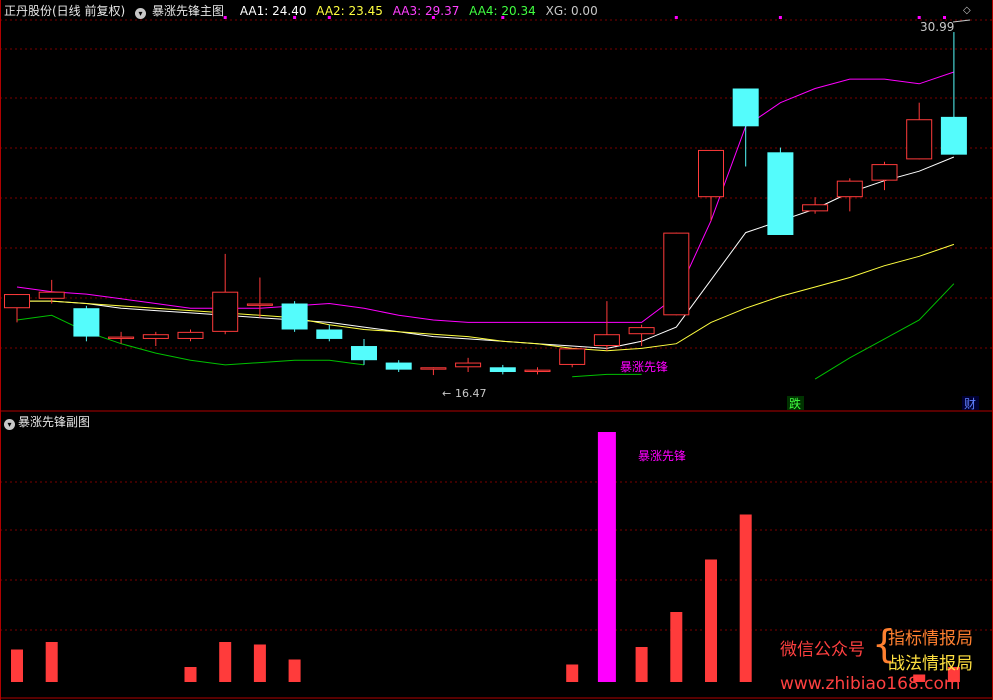  What do you see at coordinates (930, 664) in the screenshot?
I see `watermark-line2: 战法情报局` at bounding box center [930, 664].